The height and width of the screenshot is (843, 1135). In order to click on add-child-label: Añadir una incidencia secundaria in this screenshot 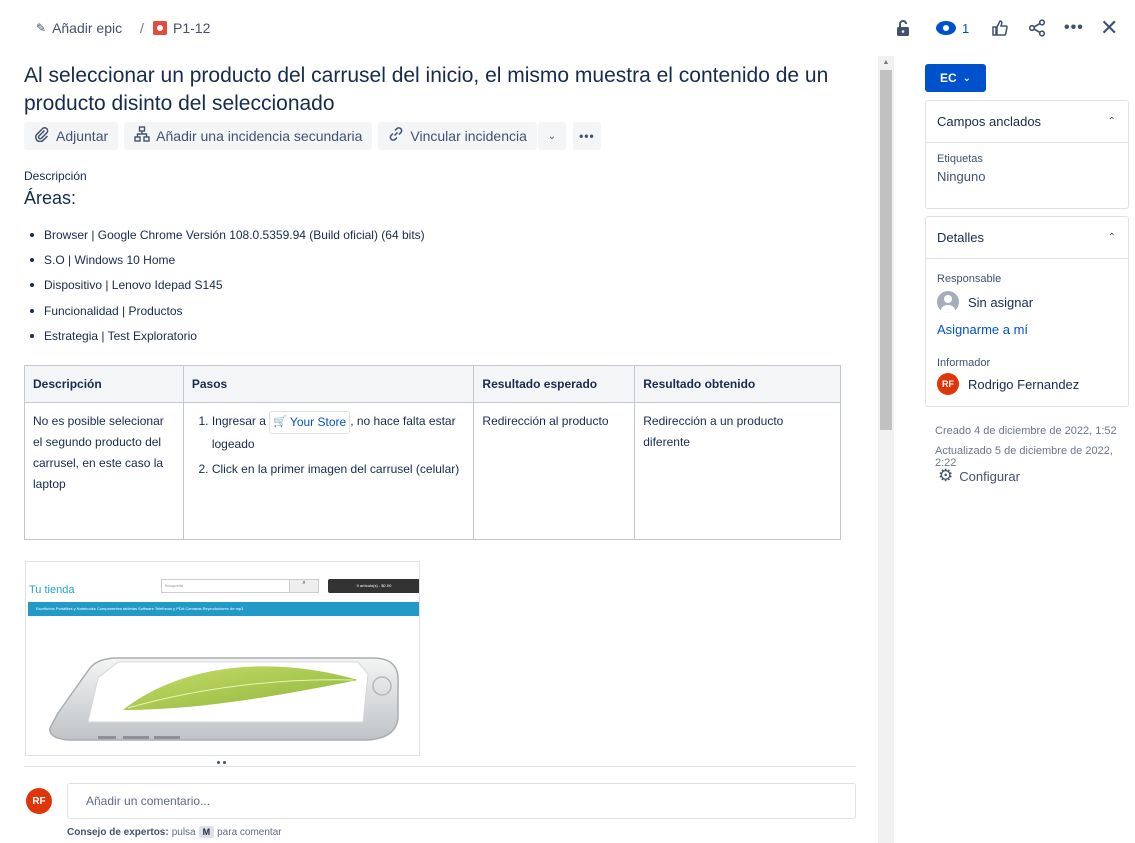, I will do `click(259, 136)`.